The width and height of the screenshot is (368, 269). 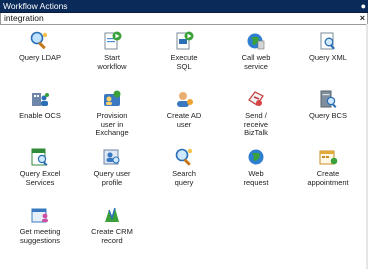 What do you see at coordinates (113, 40) in the screenshot?
I see `document-play-icon` at bounding box center [113, 40].